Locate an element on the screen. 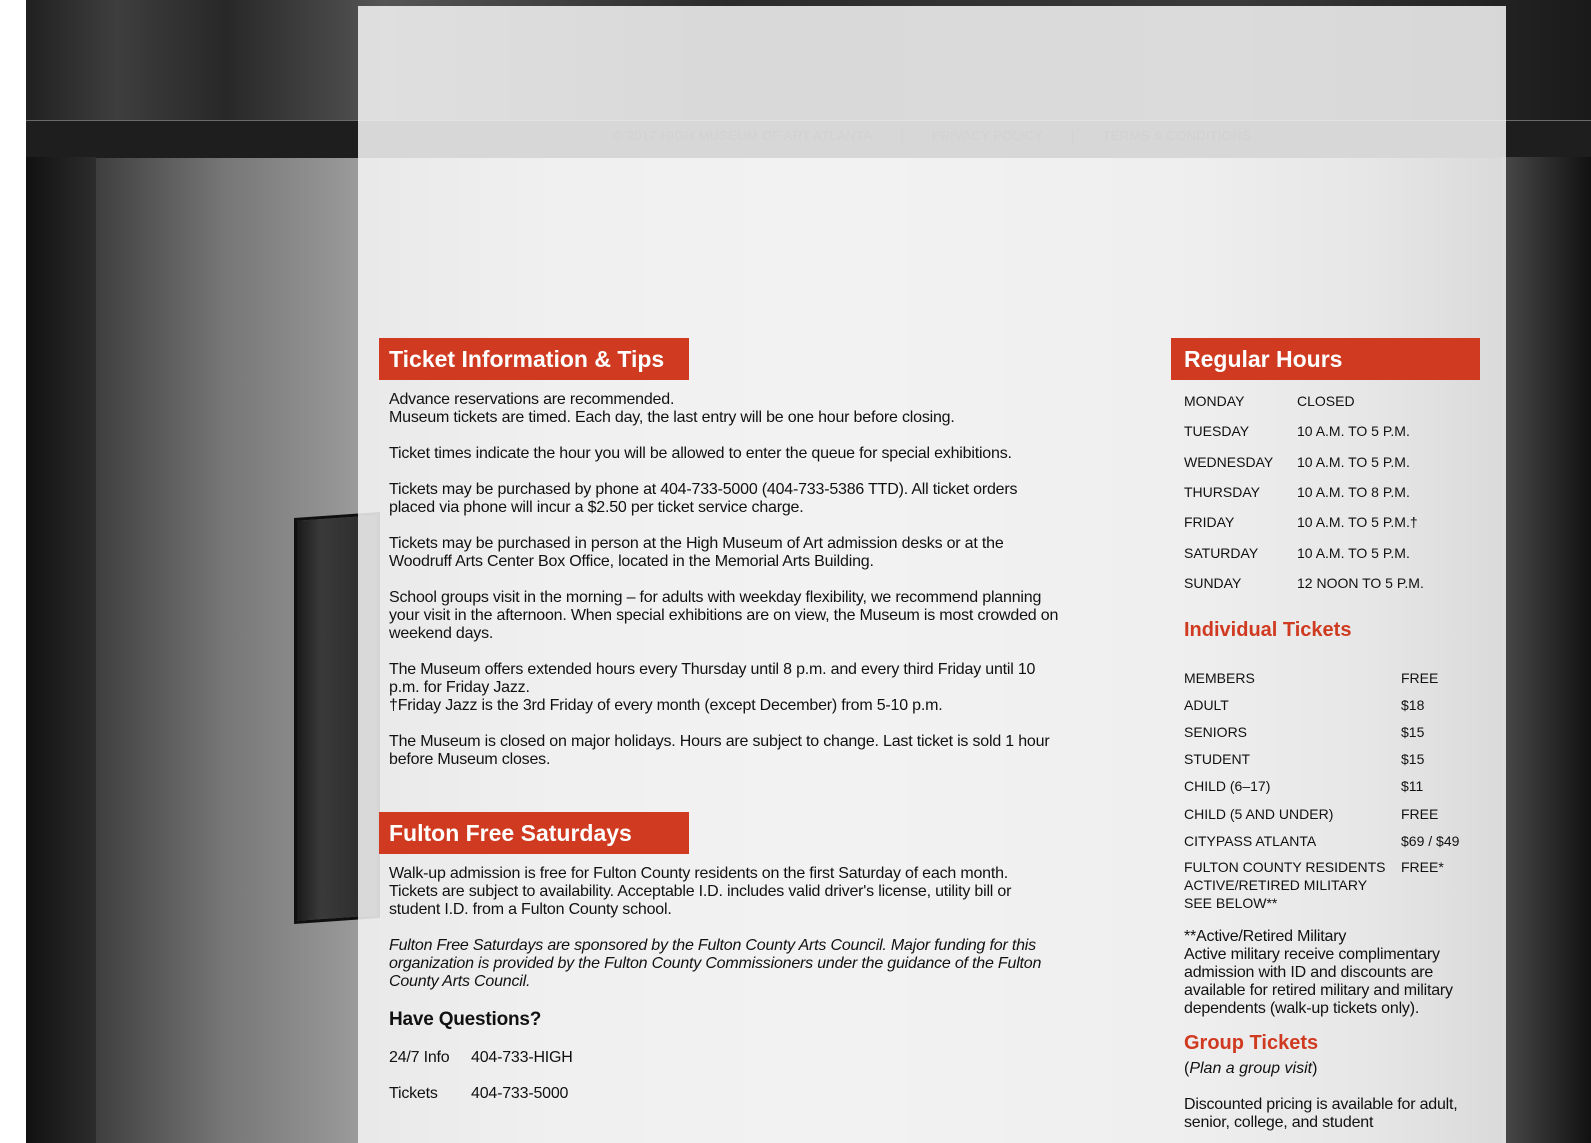 The width and height of the screenshot is (1591, 1143). day-label: FRIDAY is located at coordinates (1209, 522).